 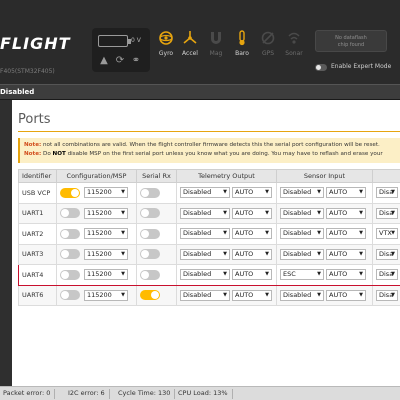 I want to click on port-identifier: UART6, so click(x=37, y=295).